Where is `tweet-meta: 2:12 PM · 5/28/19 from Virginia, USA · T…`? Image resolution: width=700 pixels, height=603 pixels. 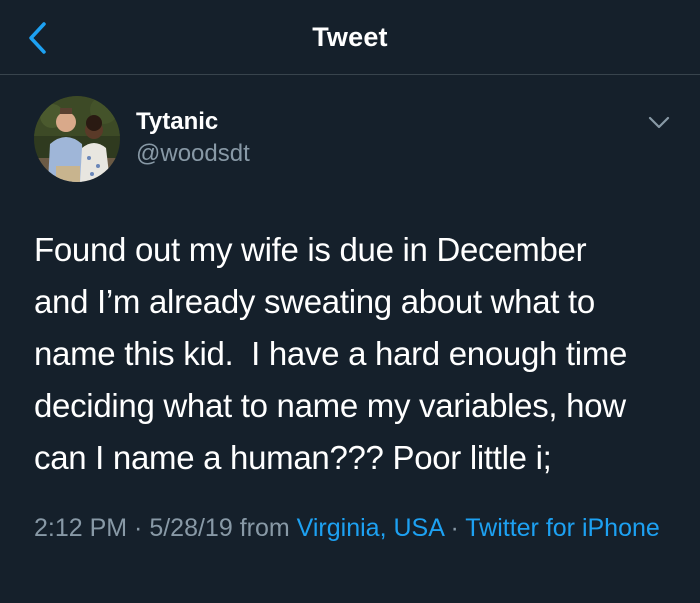
tweet-meta: 2:12 PM · 5/28/19 from Virginia, USA · T… is located at coordinates (354, 528).